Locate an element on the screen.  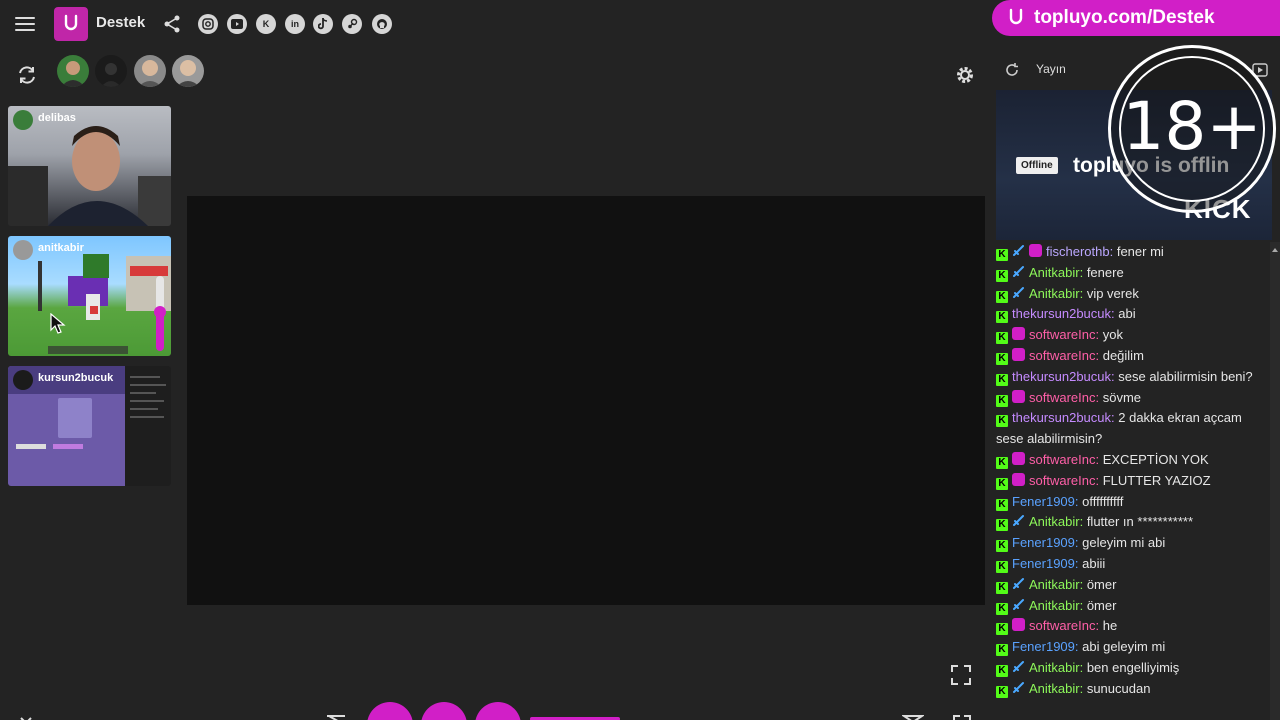
topluyo-logo-icon is located at coordinates (1016, 16).